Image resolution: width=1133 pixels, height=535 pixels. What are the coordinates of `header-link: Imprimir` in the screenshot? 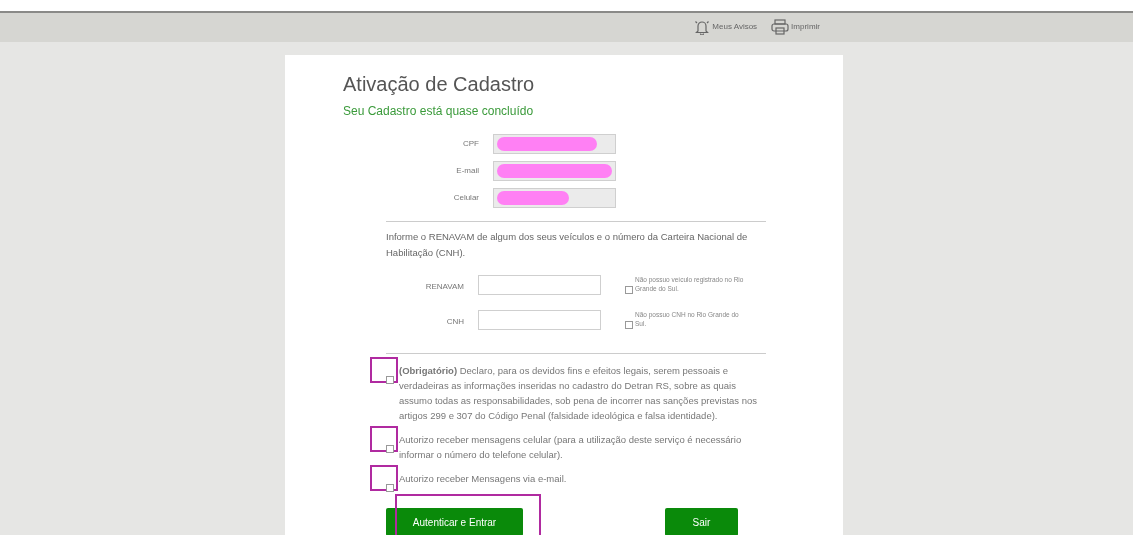 It's located at (795, 27).